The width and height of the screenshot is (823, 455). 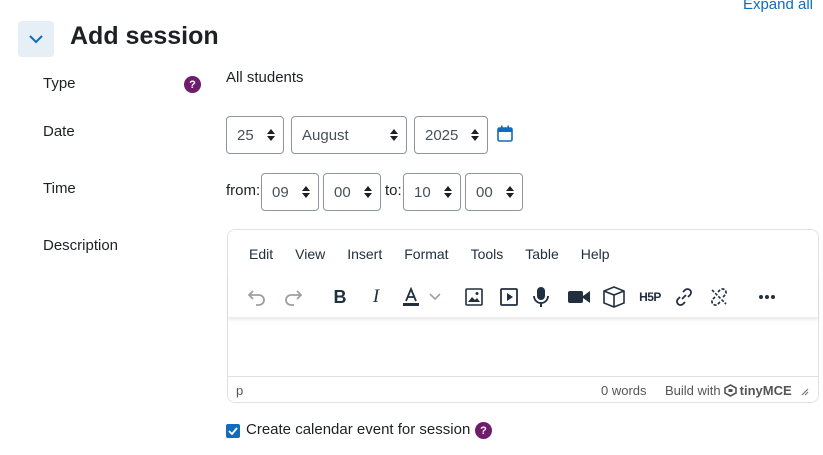 What do you see at coordinates (523, 348) in the screenshot?
I see `editor-content-area` at bounding box center [523, 348].